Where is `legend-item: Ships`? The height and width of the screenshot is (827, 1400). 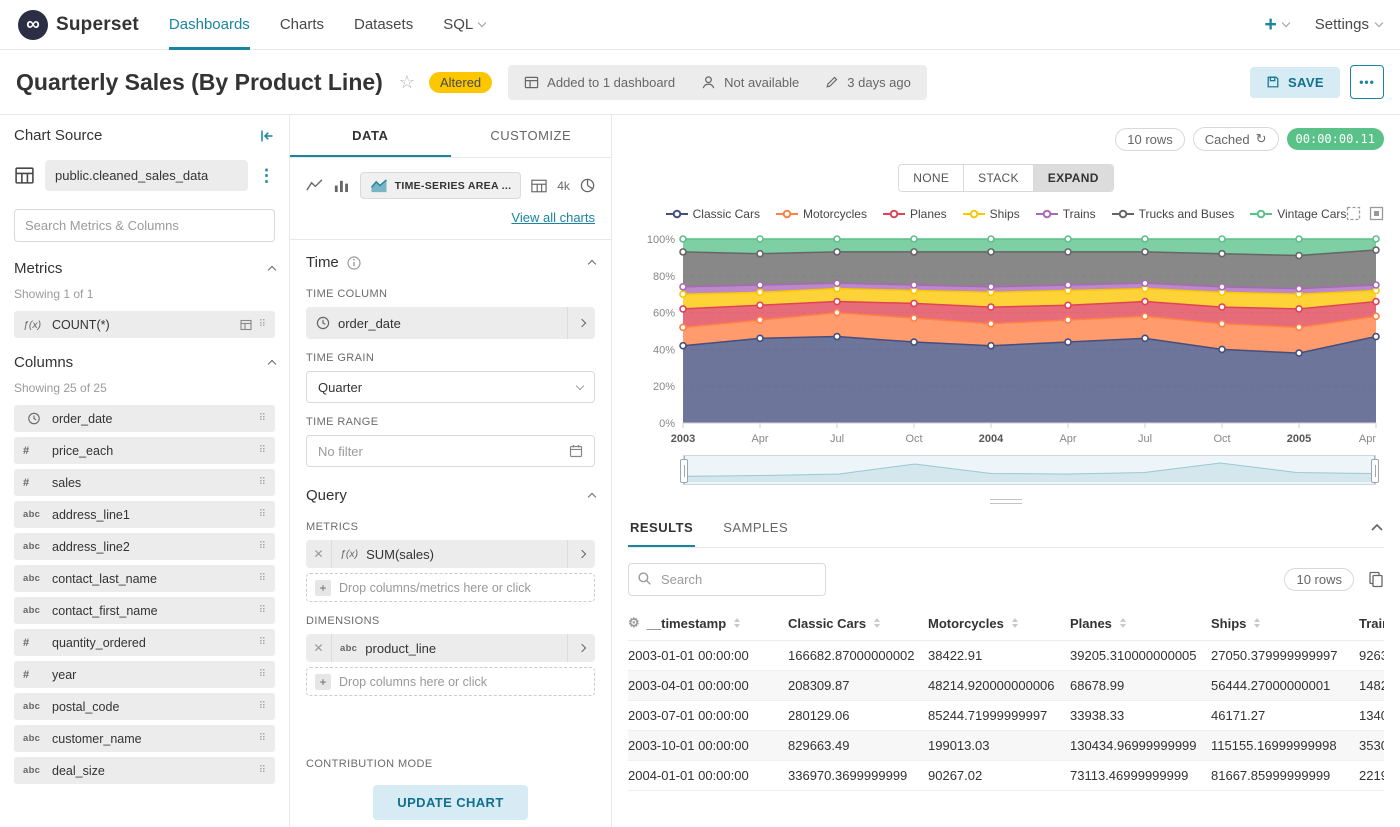 legend-item: Ships is located at coordinates (991, 214).